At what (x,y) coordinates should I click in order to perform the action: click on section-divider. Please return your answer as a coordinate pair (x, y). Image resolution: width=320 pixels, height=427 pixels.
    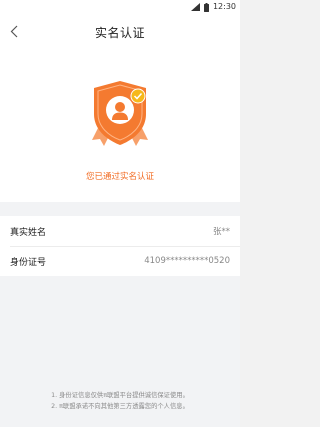
    Looking at the image, I should click on (120, 209).